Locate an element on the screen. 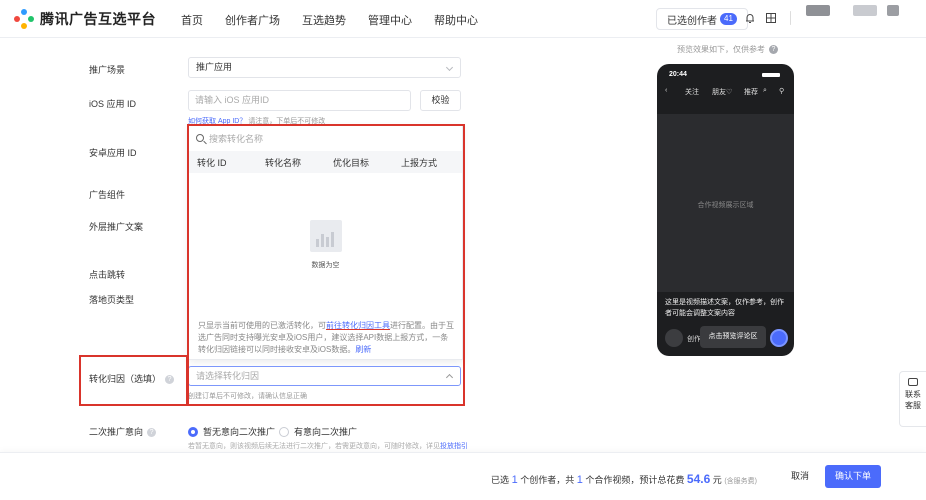 The image size is (926, 500). brand-name: 腾讯广告互选平台 is located at coordinates (98, 19).